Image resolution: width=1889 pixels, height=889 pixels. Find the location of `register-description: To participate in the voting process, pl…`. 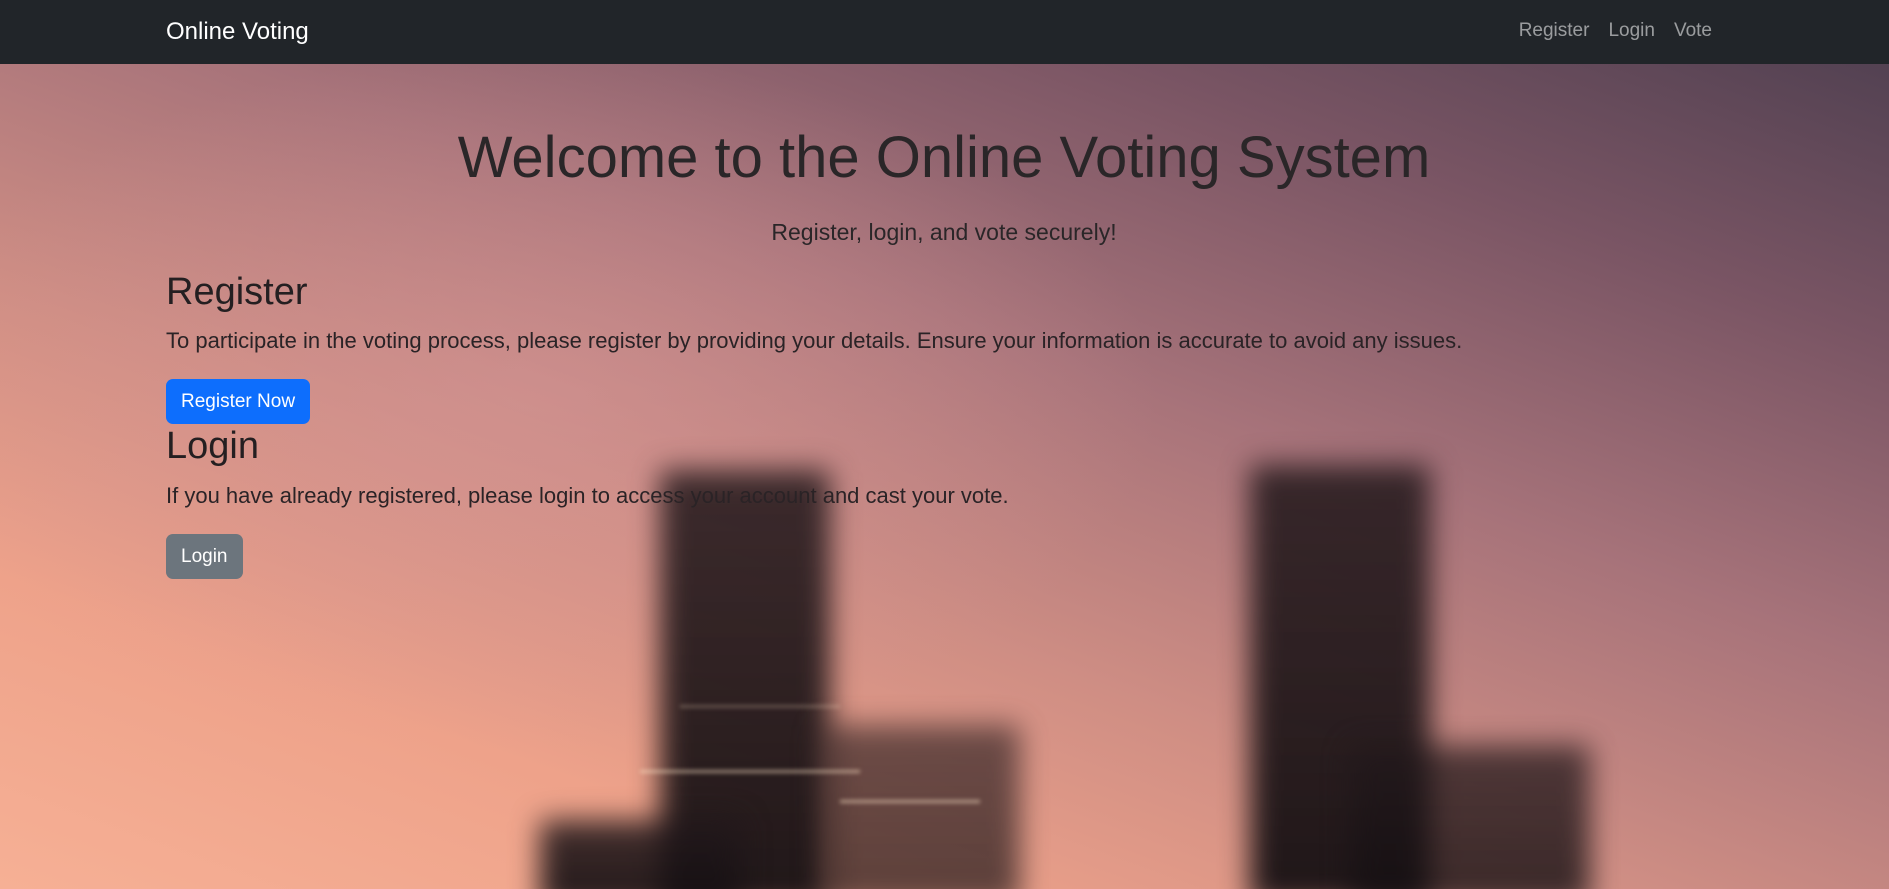

register-description: To participate in the voting process, pl… is located at coordinates (814, 340).